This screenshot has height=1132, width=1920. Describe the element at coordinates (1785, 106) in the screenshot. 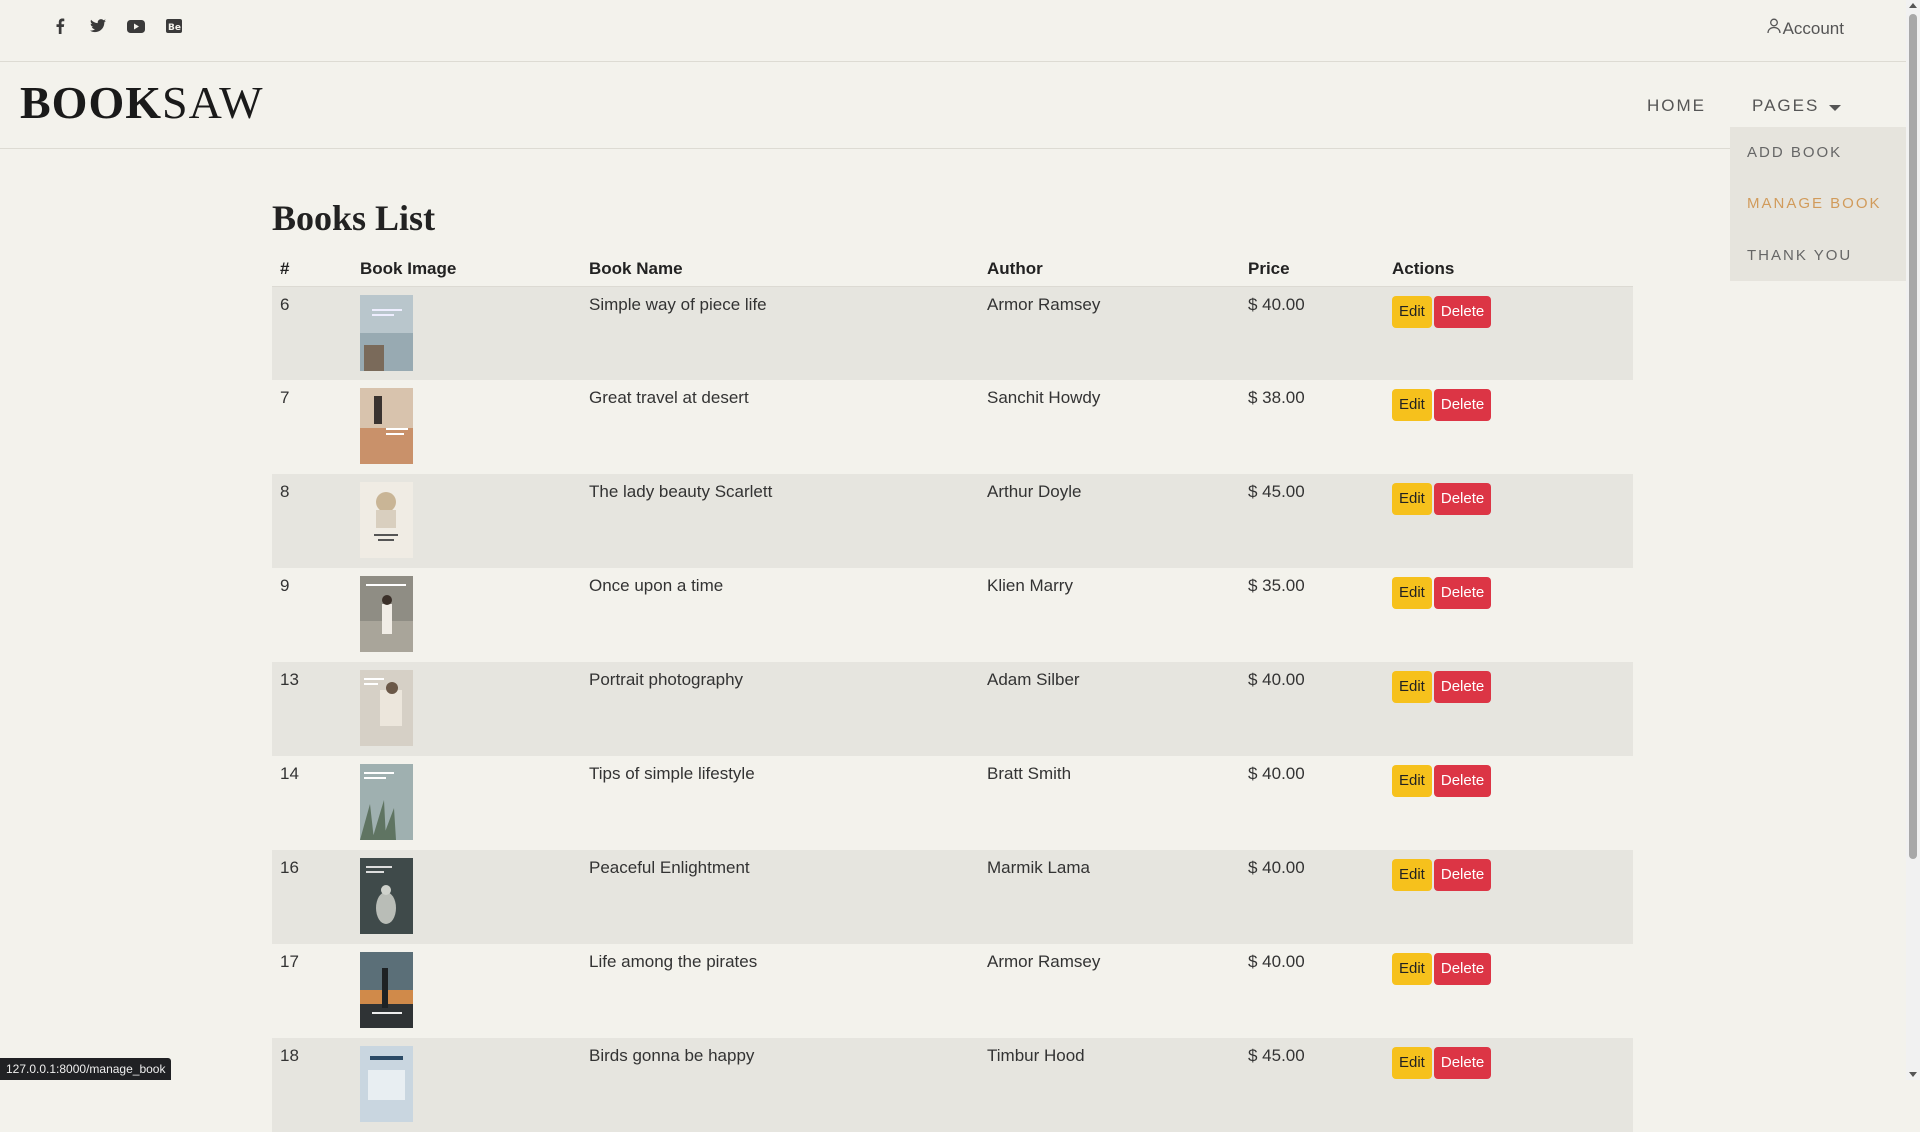

I see `nav-pages-label: PAGES` at that location.